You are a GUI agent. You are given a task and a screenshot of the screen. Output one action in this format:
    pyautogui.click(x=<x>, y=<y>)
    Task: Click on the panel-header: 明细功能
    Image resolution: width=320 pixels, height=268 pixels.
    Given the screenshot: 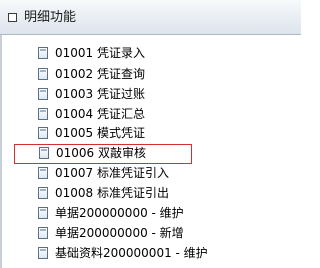 What is the action you would take?
    pyautogui.click(x=150, y=17)
    